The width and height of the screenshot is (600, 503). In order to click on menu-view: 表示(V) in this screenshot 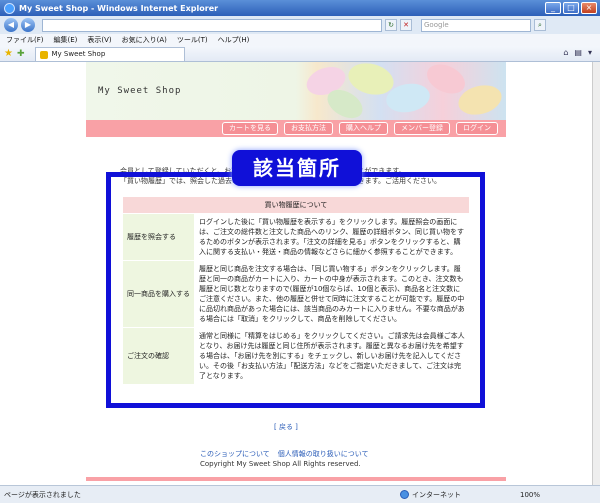, I will do `click(99, 40)`.